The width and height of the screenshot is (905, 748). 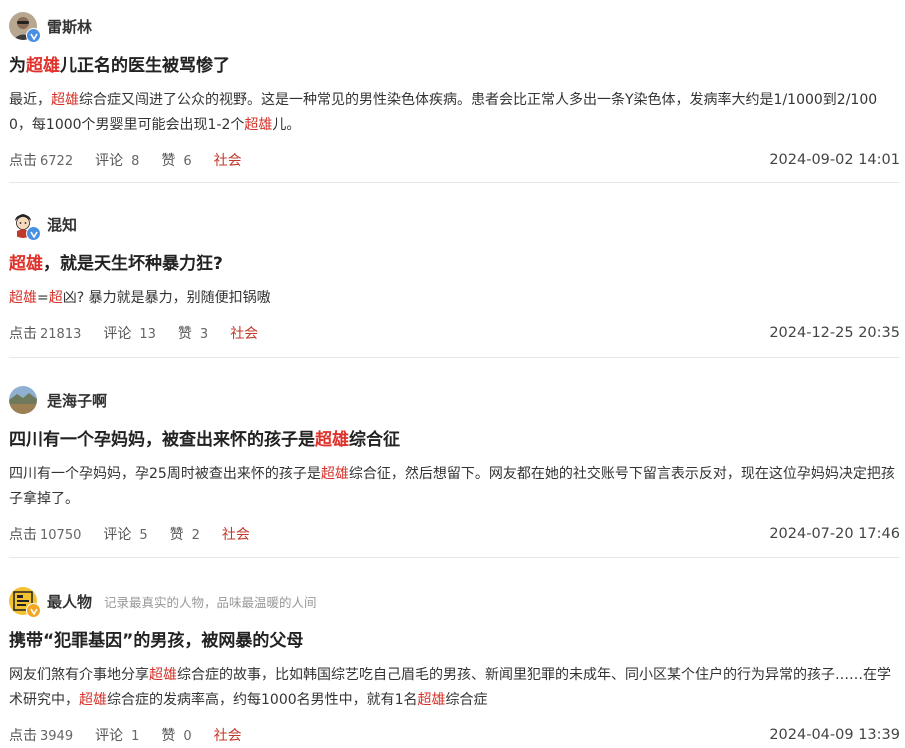 I want to click on post-meta: 点击 21813 评论 13 赞3 社会 2024-12-25 20:35, so click(x=454, y=333).